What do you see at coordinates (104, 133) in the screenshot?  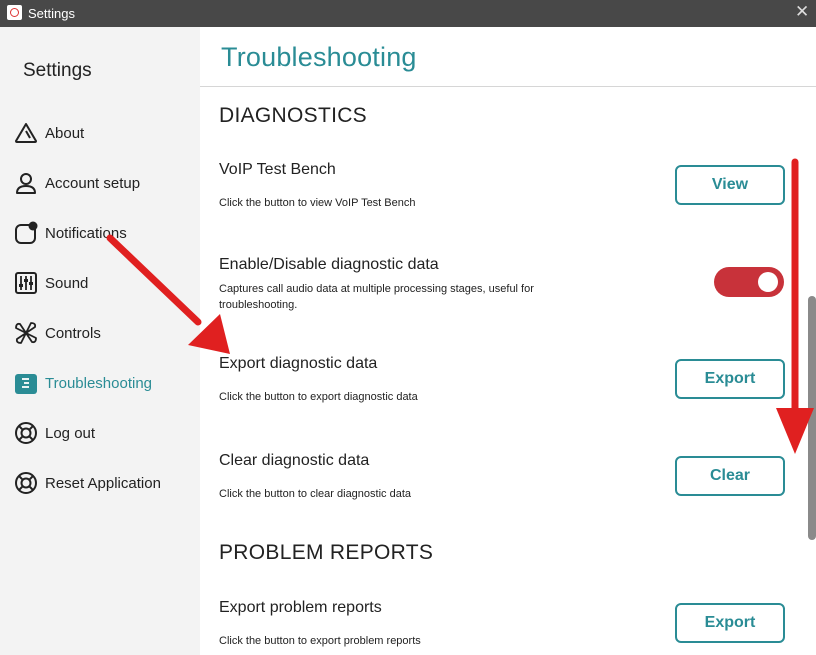 I see `sidebar-item-about: About` at bounding box center [104, 133].